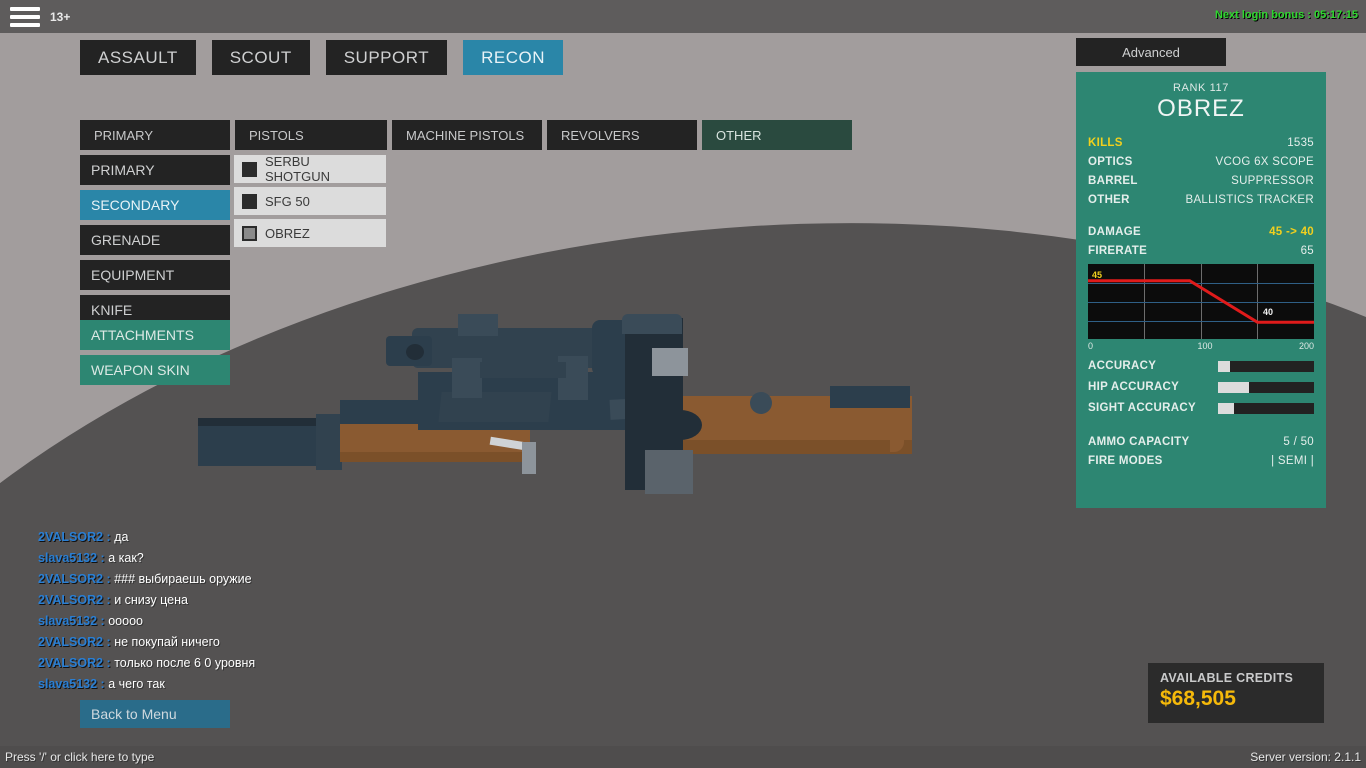 The image size is (1366, 768). What do you see at coordinates (1201, 387) in the screenshot?
I see `hip-accuracy-row: HIP ACCURACY` at bounding box center [1201, 387].